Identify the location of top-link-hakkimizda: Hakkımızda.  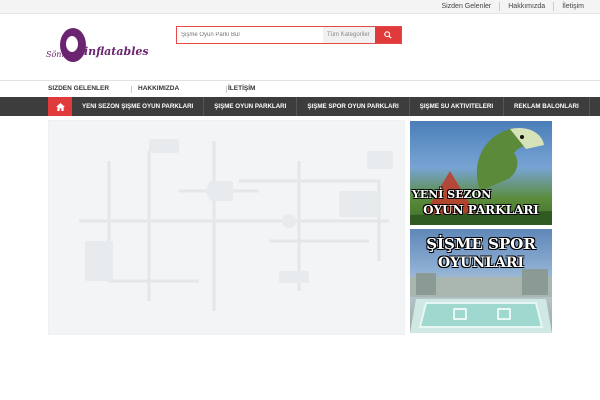
(526, 6).